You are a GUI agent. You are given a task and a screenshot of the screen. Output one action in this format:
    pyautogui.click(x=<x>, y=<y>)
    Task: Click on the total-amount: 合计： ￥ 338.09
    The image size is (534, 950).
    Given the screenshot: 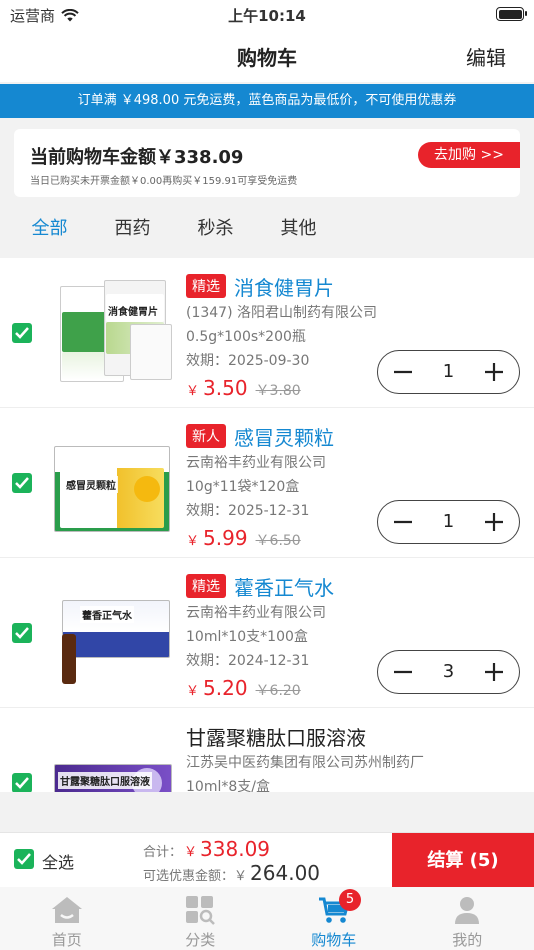 What is the action you would take?
    pyautogui.click(x=206, y=849)
    